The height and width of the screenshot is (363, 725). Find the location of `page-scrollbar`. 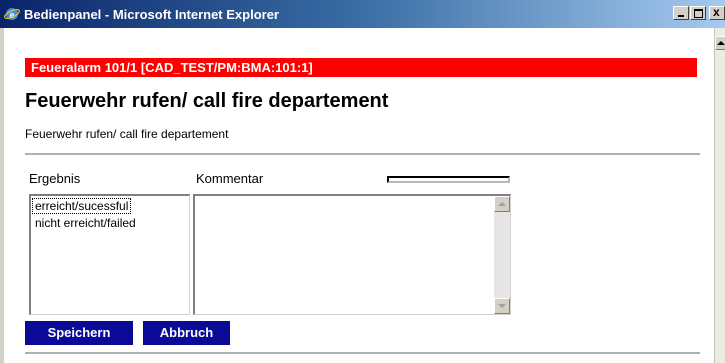

page-scrollbar is located at coordinates (719, 195).